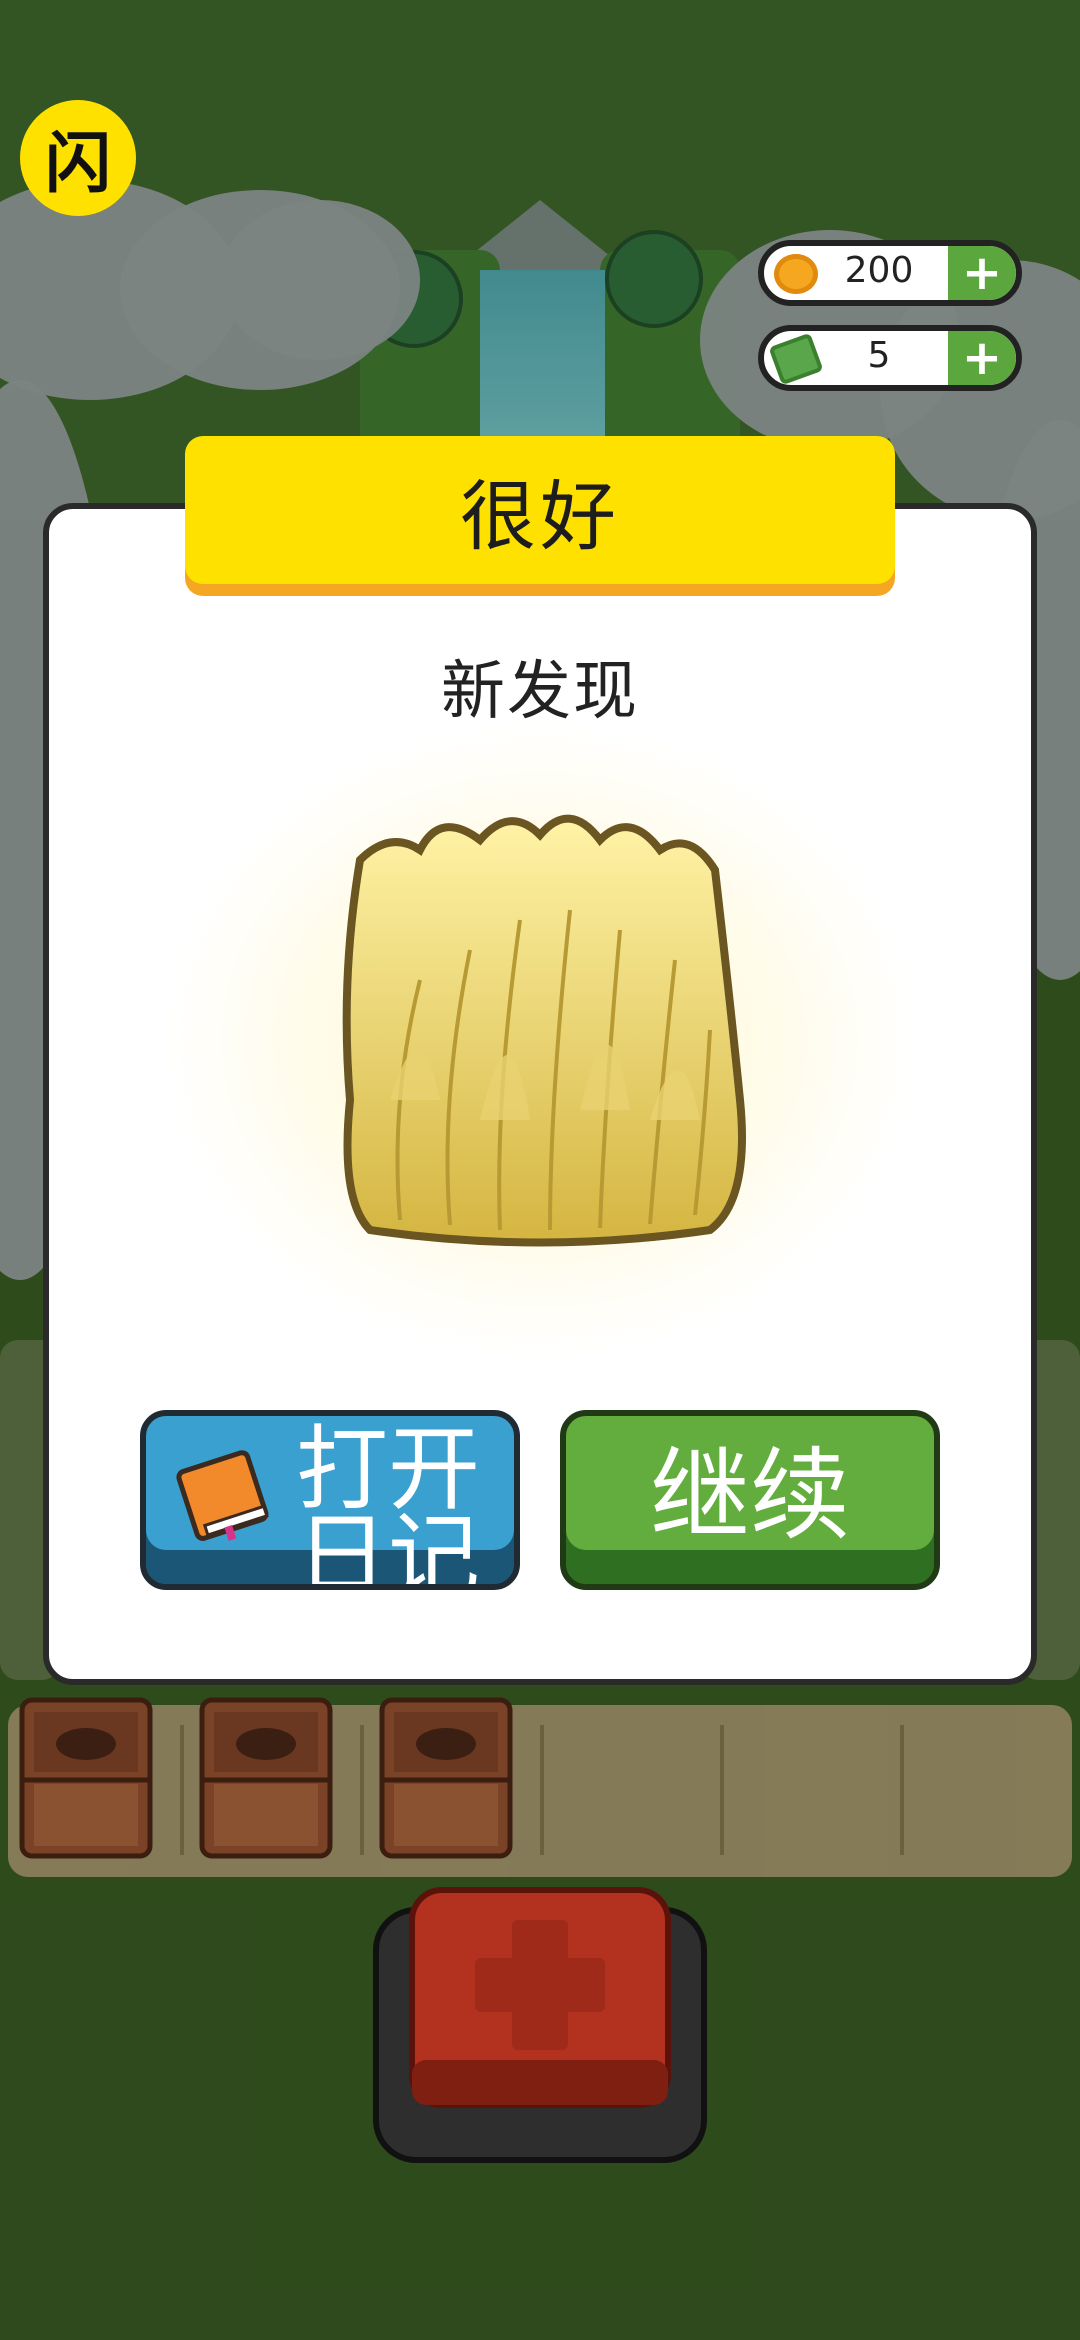 The width and height of the screenshot is (1080, 2340). I want to click on book-icon, so click(222, 1495).